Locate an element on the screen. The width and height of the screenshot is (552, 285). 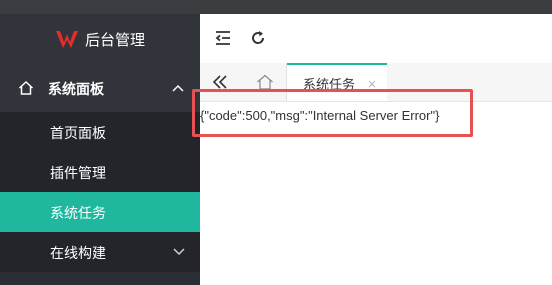
sidebar-group-label: 系统面板 is located at coordinates (76, 90).